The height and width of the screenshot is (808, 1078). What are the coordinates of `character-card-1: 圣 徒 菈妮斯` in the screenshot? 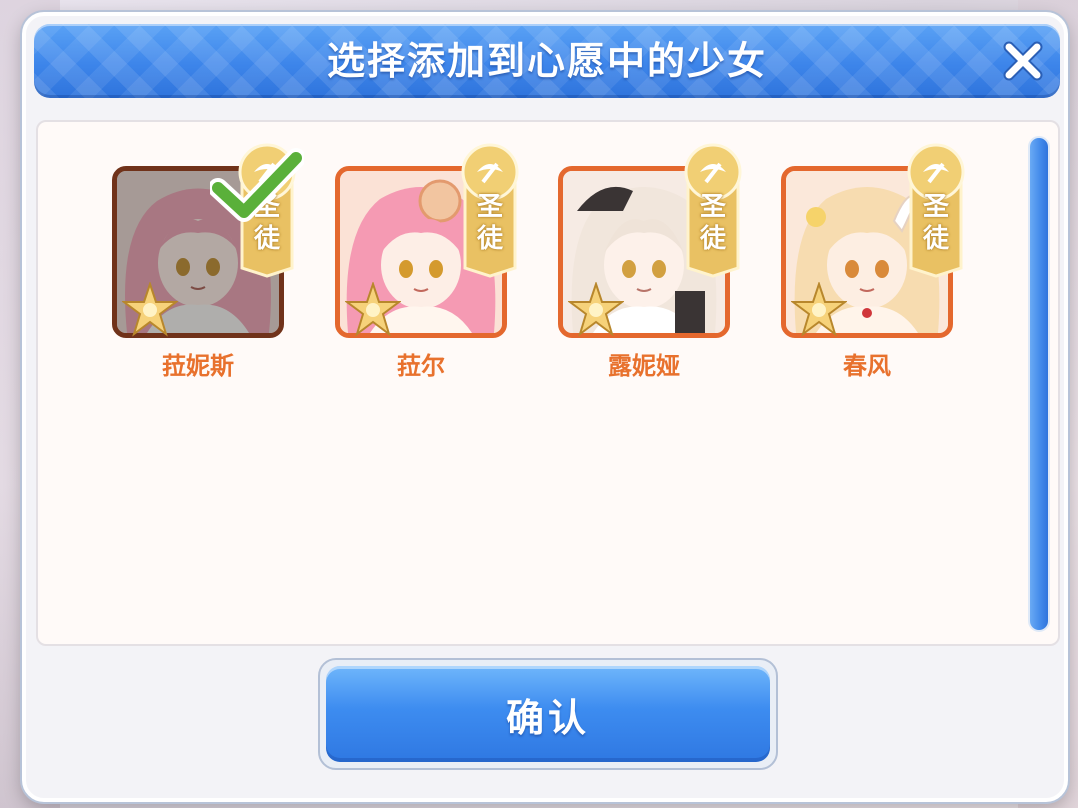 It's located at (208, 262).